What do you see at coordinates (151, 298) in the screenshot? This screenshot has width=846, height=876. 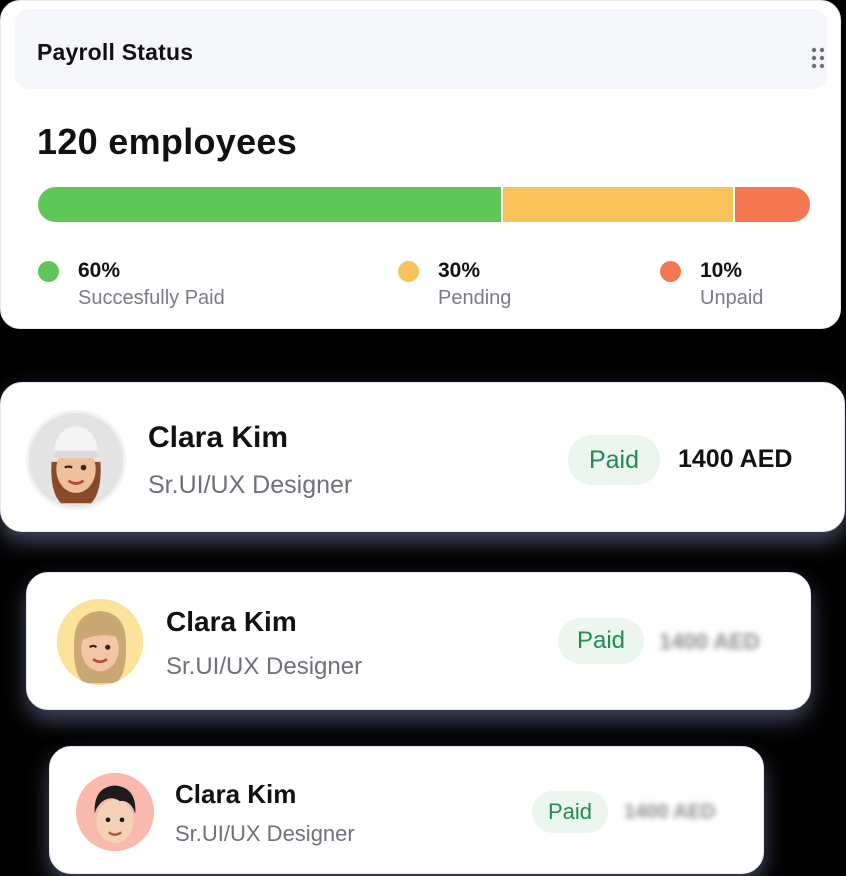 I see `legend-label: Succesfully Paid` at bounding box center [151, 298].